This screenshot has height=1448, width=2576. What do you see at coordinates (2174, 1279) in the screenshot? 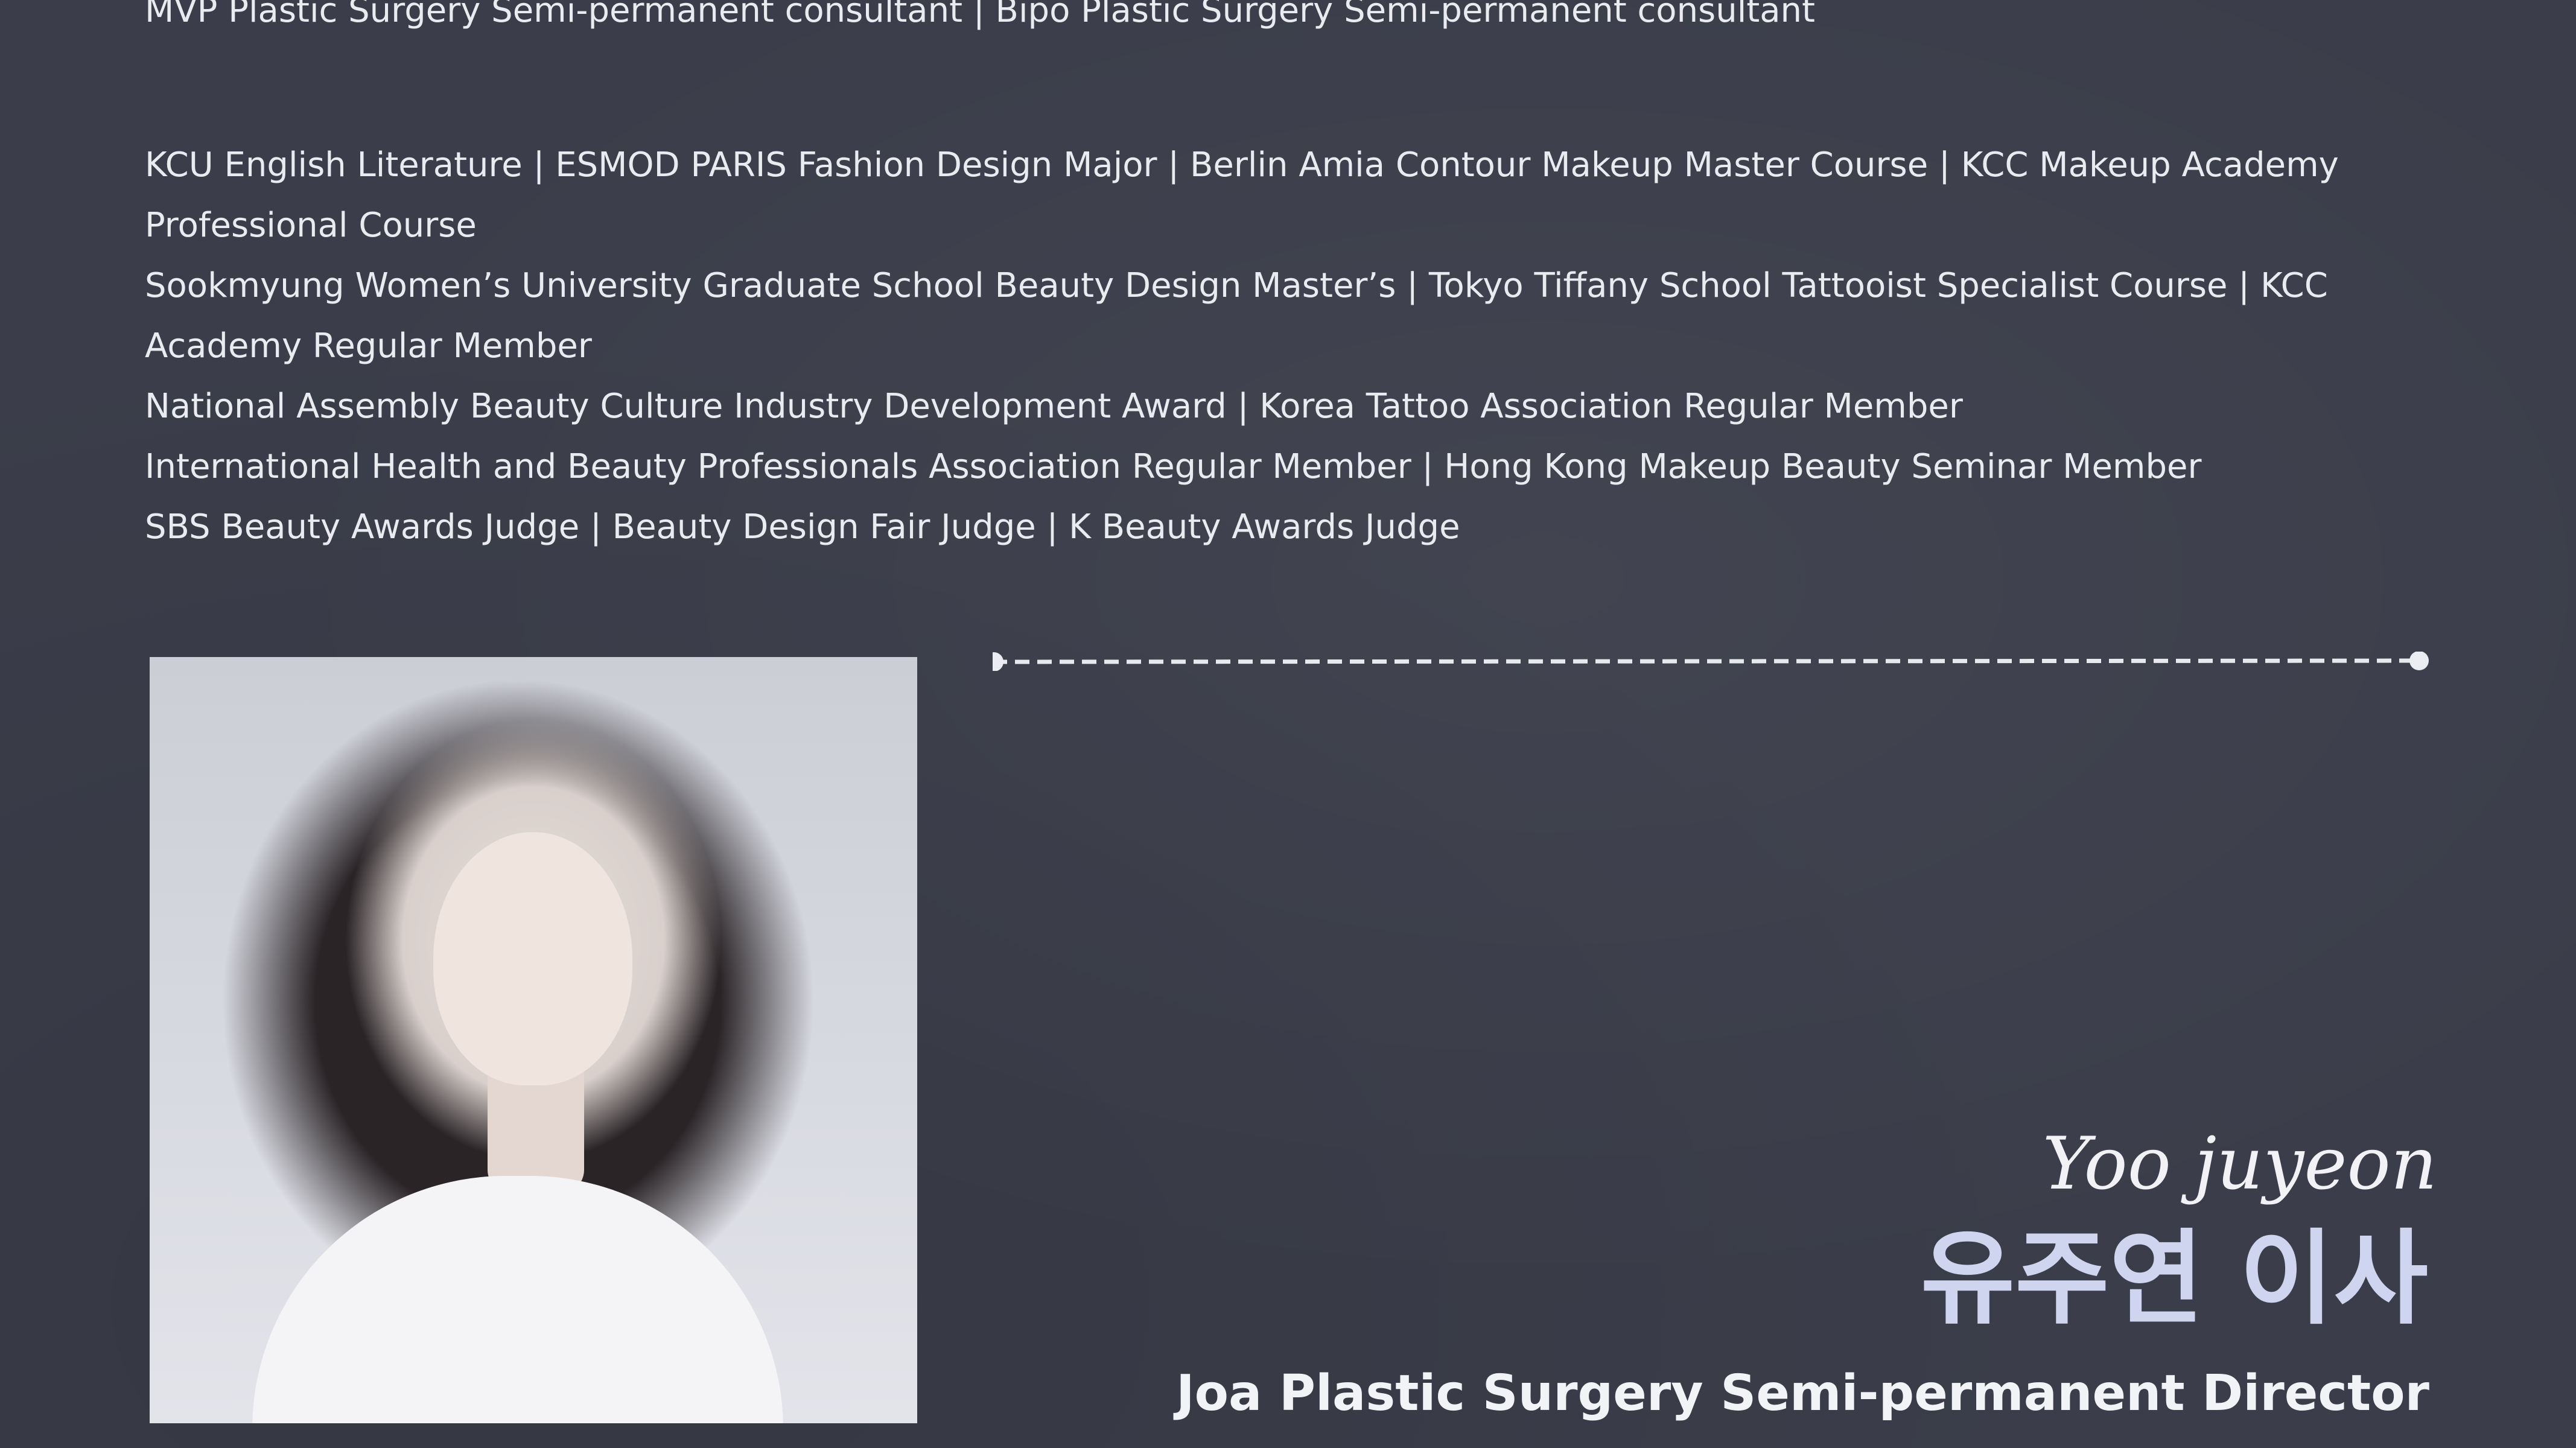
I see `korean-name: 유주연 이사` at bounding box center [2174, 1279].